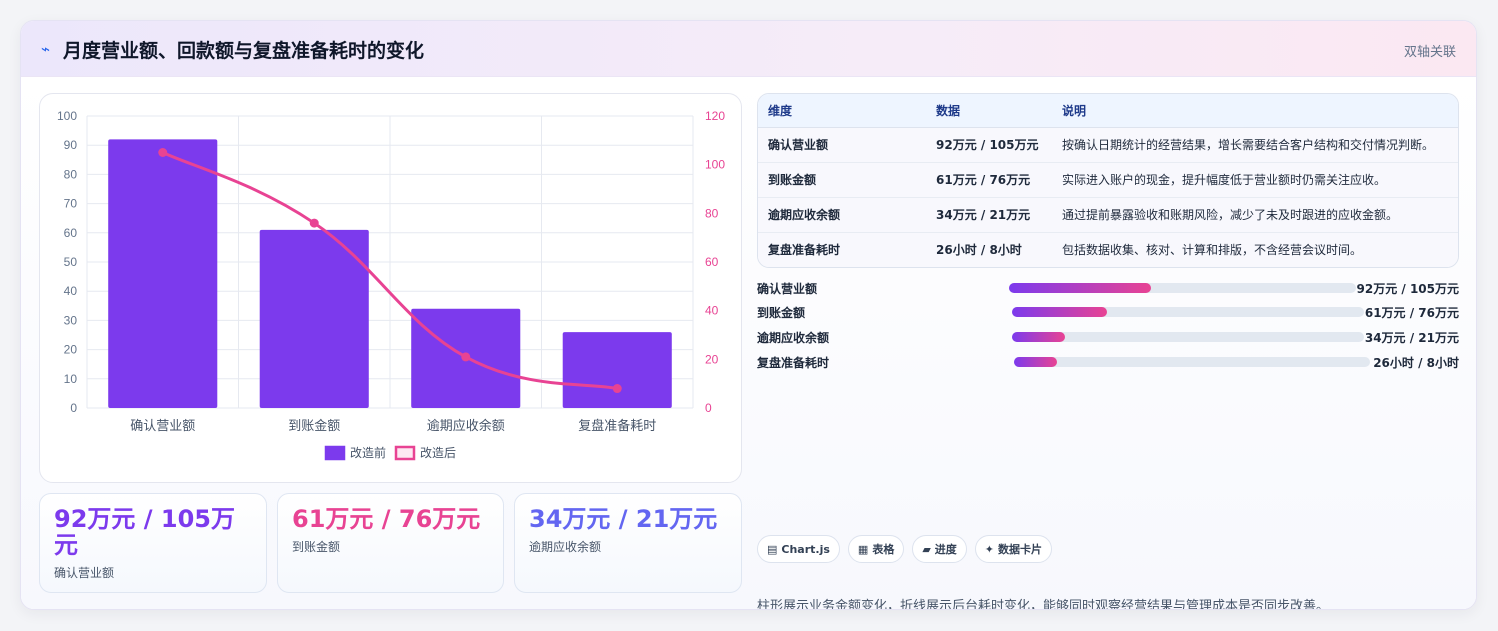  I want to click on badge-progress: ▰ 进度, so click(939, 549).